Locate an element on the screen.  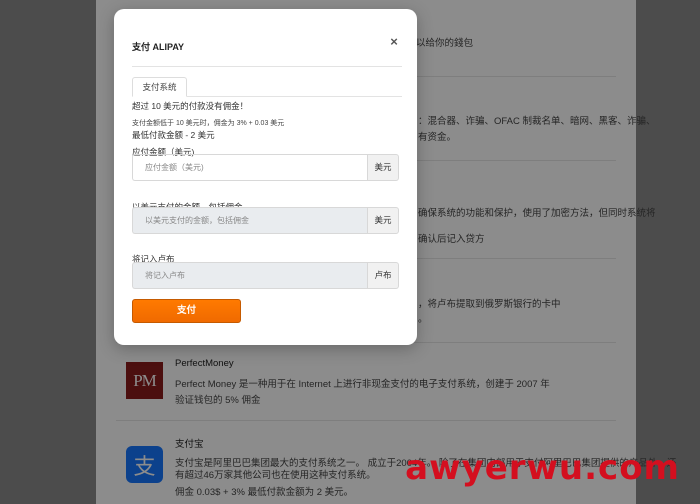
amount-input: 应付金额（美元) is located at coordinates (249, 167).